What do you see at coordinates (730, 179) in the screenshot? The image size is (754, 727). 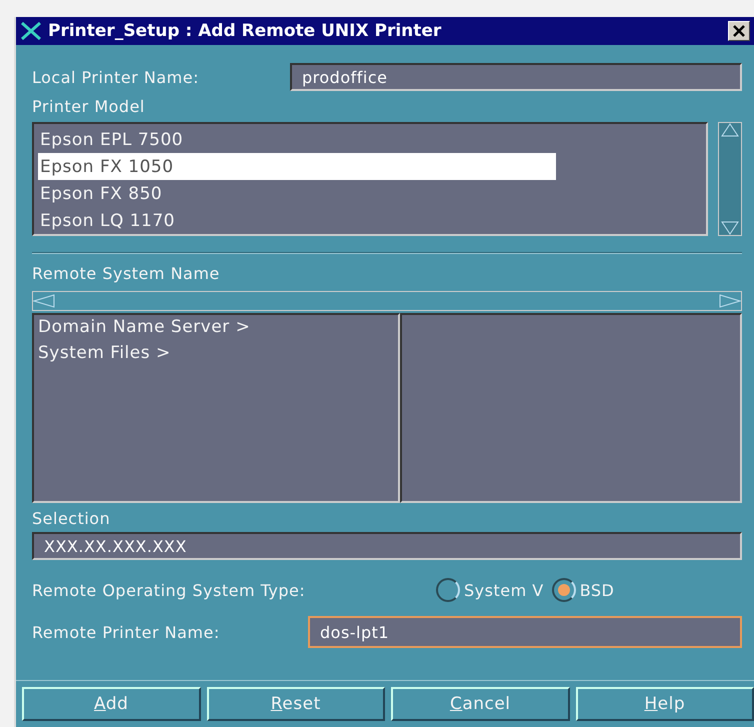 I see `vertical-scrollbar` at bounding box center [730, 179].